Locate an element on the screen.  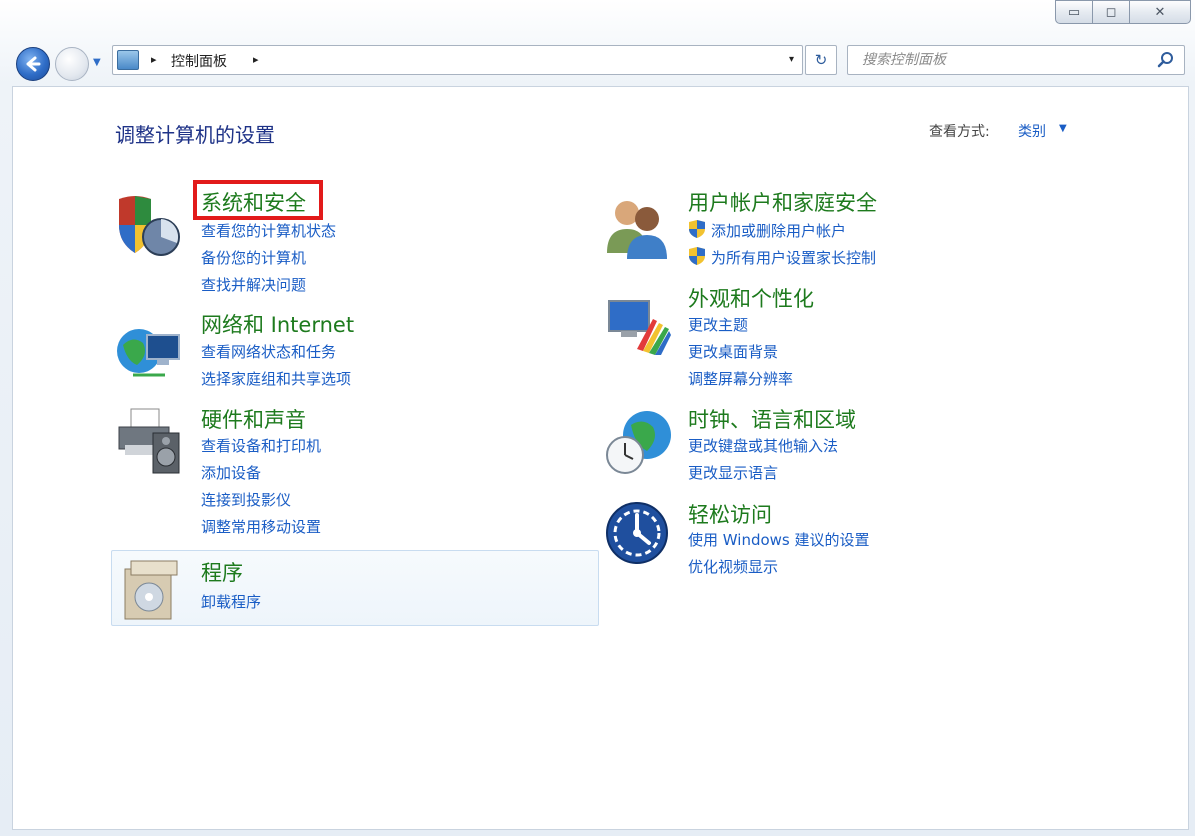
caption-buttons: ▭ ◻ ✕ is located at coordinates (1123, 12).